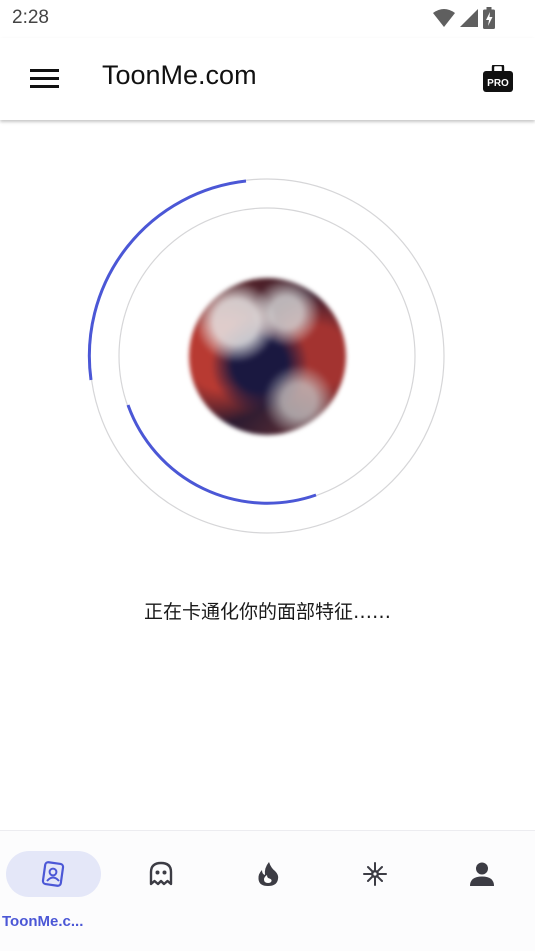 This screenshot has width=535, height=951. I want to click on toon-portrait-icon, so click(53, 874).